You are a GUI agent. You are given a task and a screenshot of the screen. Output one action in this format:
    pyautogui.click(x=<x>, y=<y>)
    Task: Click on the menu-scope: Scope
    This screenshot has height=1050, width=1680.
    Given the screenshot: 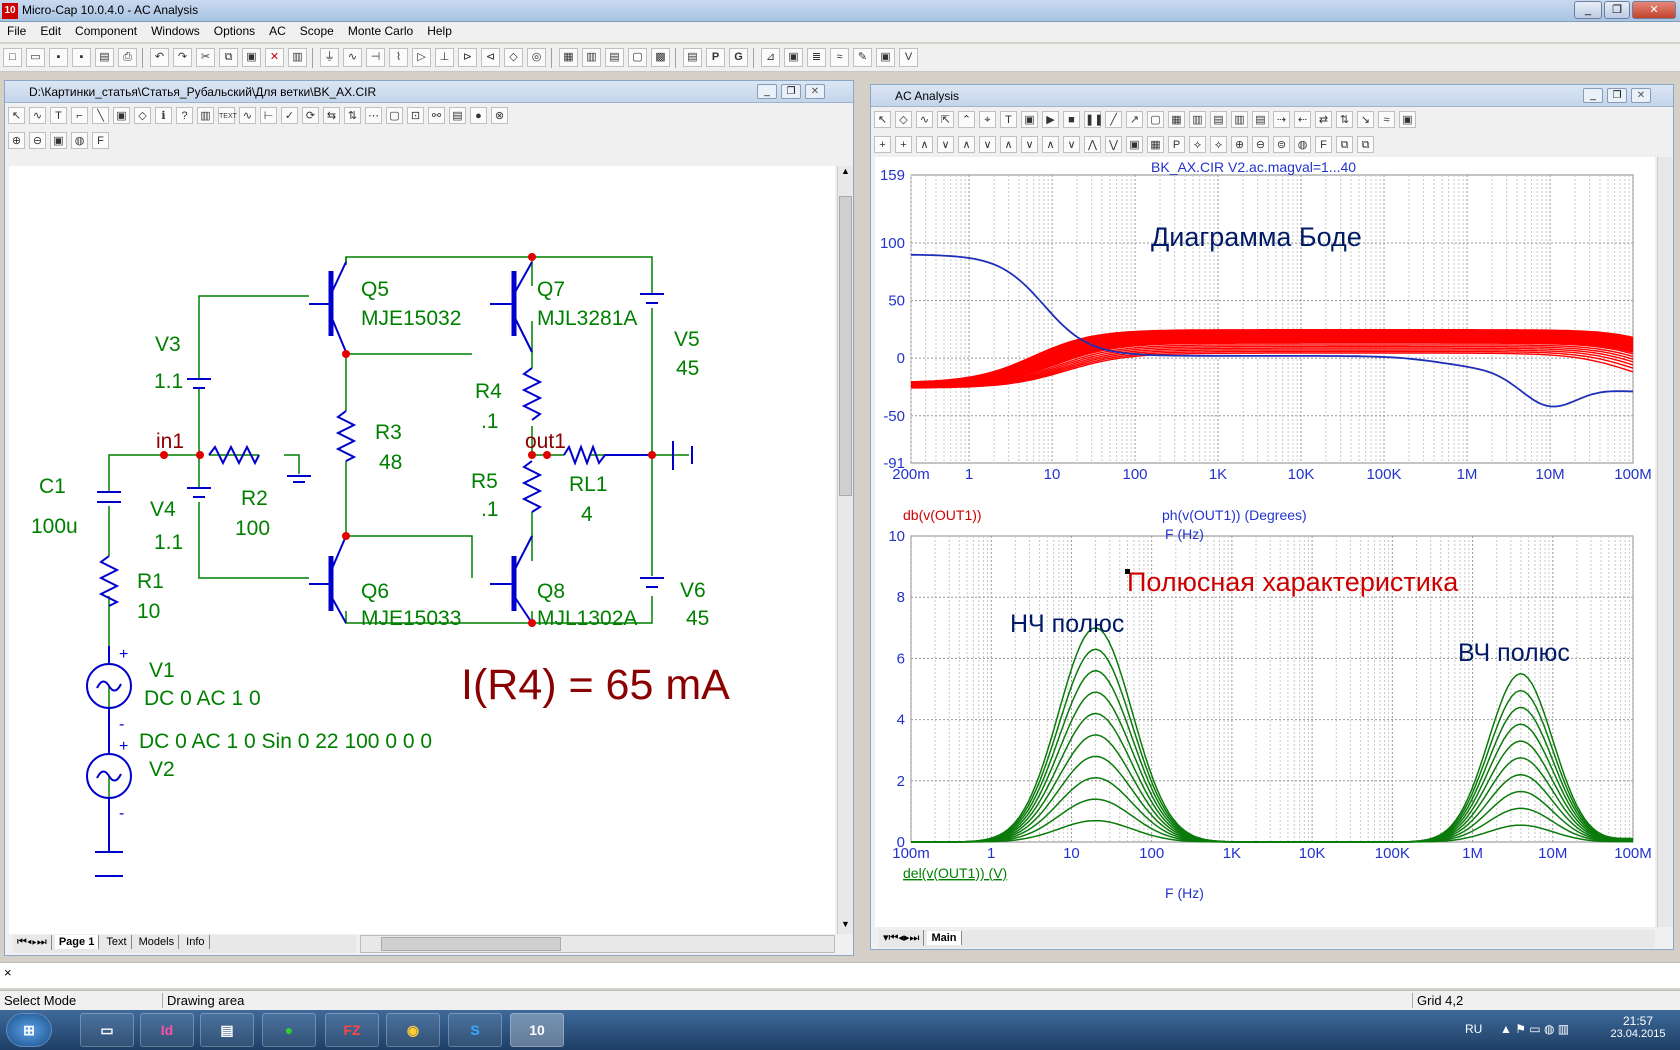 What is the action you would take?
    pyautogui.click(x=317, y=31)
    